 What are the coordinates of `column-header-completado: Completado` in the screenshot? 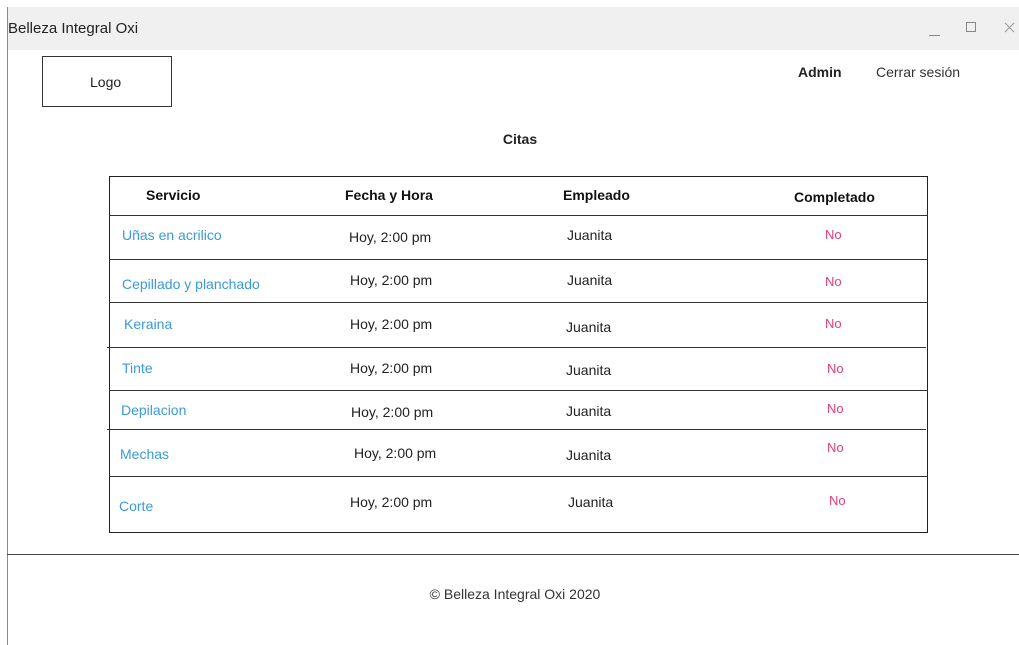 It's located at (834, 197).